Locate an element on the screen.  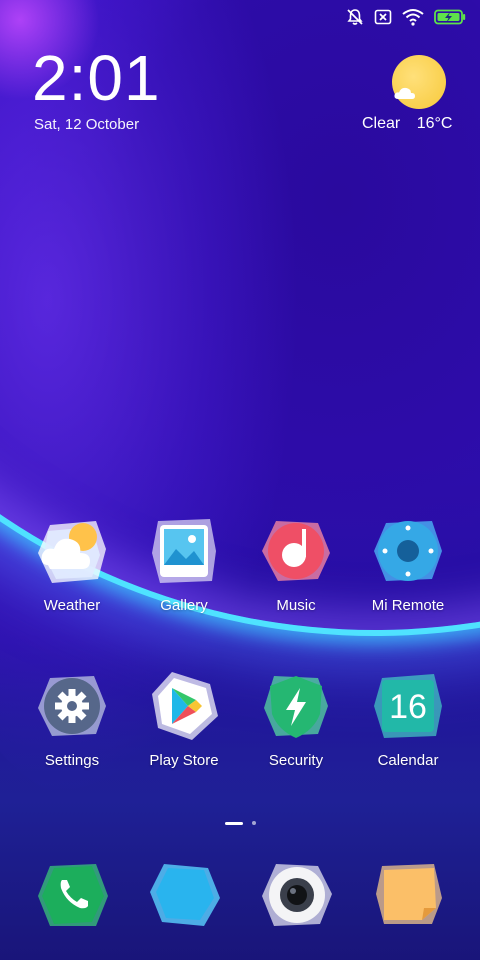
weather-temperature: 16°C is located at coordinates (434, 123).